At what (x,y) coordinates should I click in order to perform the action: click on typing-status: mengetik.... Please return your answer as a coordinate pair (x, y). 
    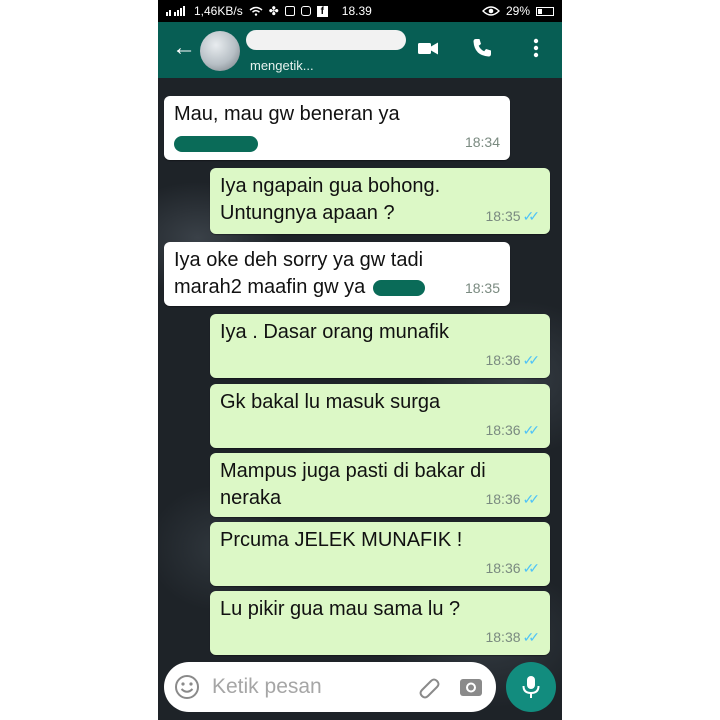
    Looking at the image, I should click on (282, 65).